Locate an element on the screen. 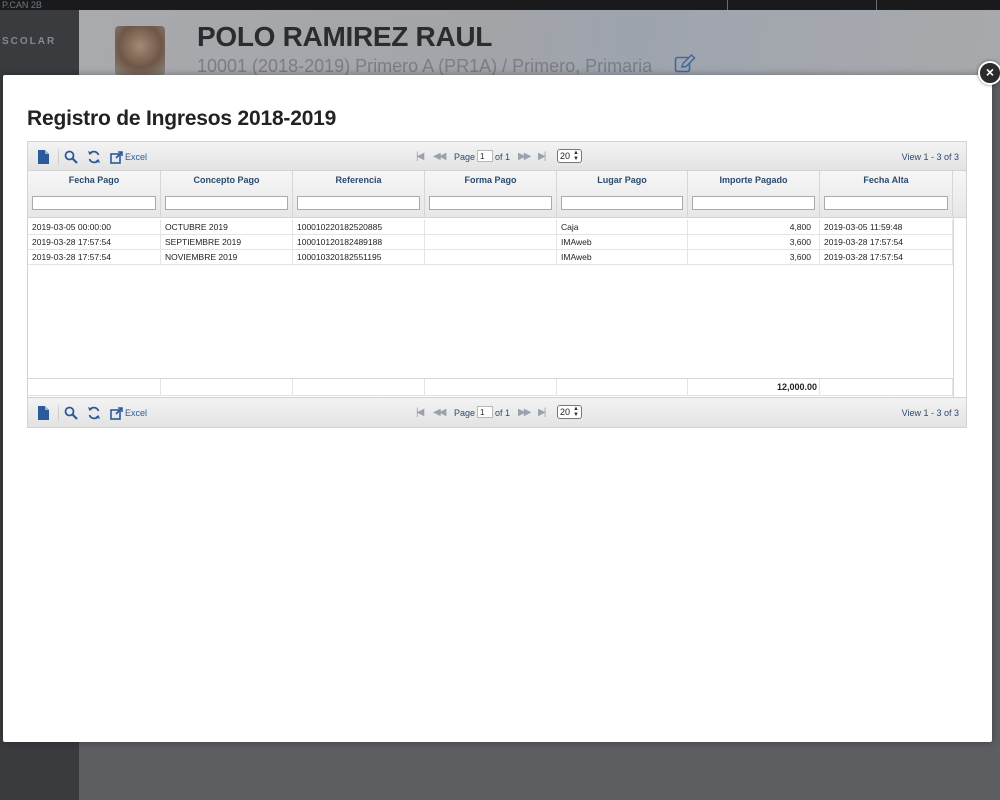  cell-importe-pagado: 4,800 is located at coordinates (754, 227).